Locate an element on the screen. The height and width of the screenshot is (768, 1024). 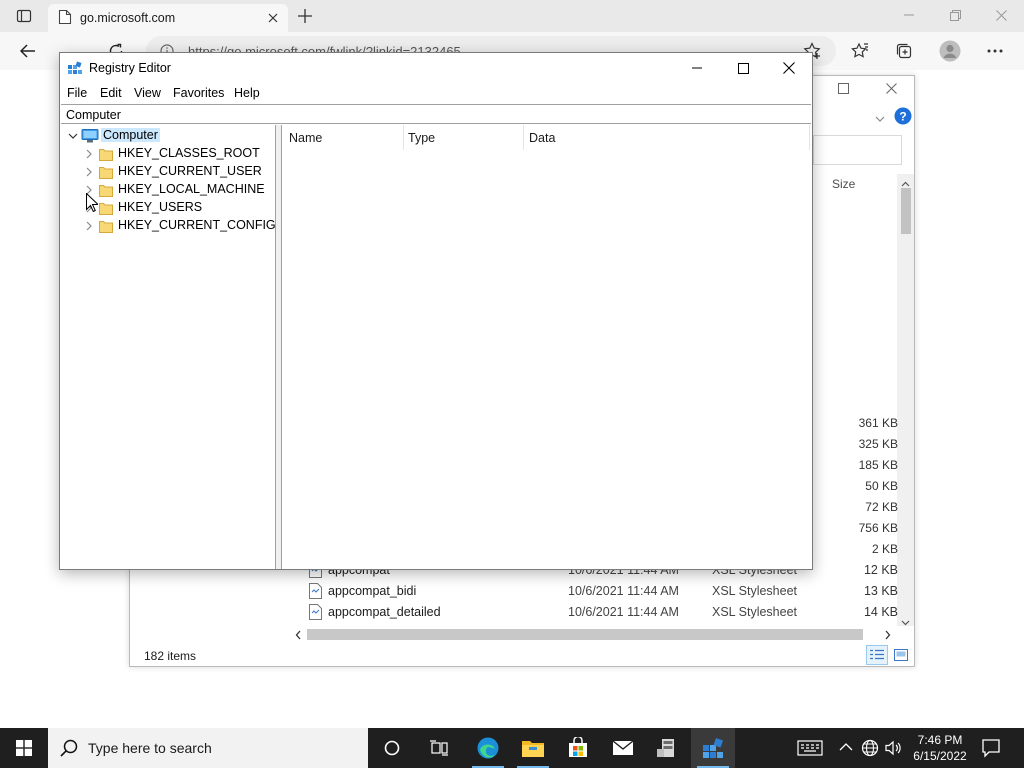
scroll-left-icon is located at coordinates (298, 636).